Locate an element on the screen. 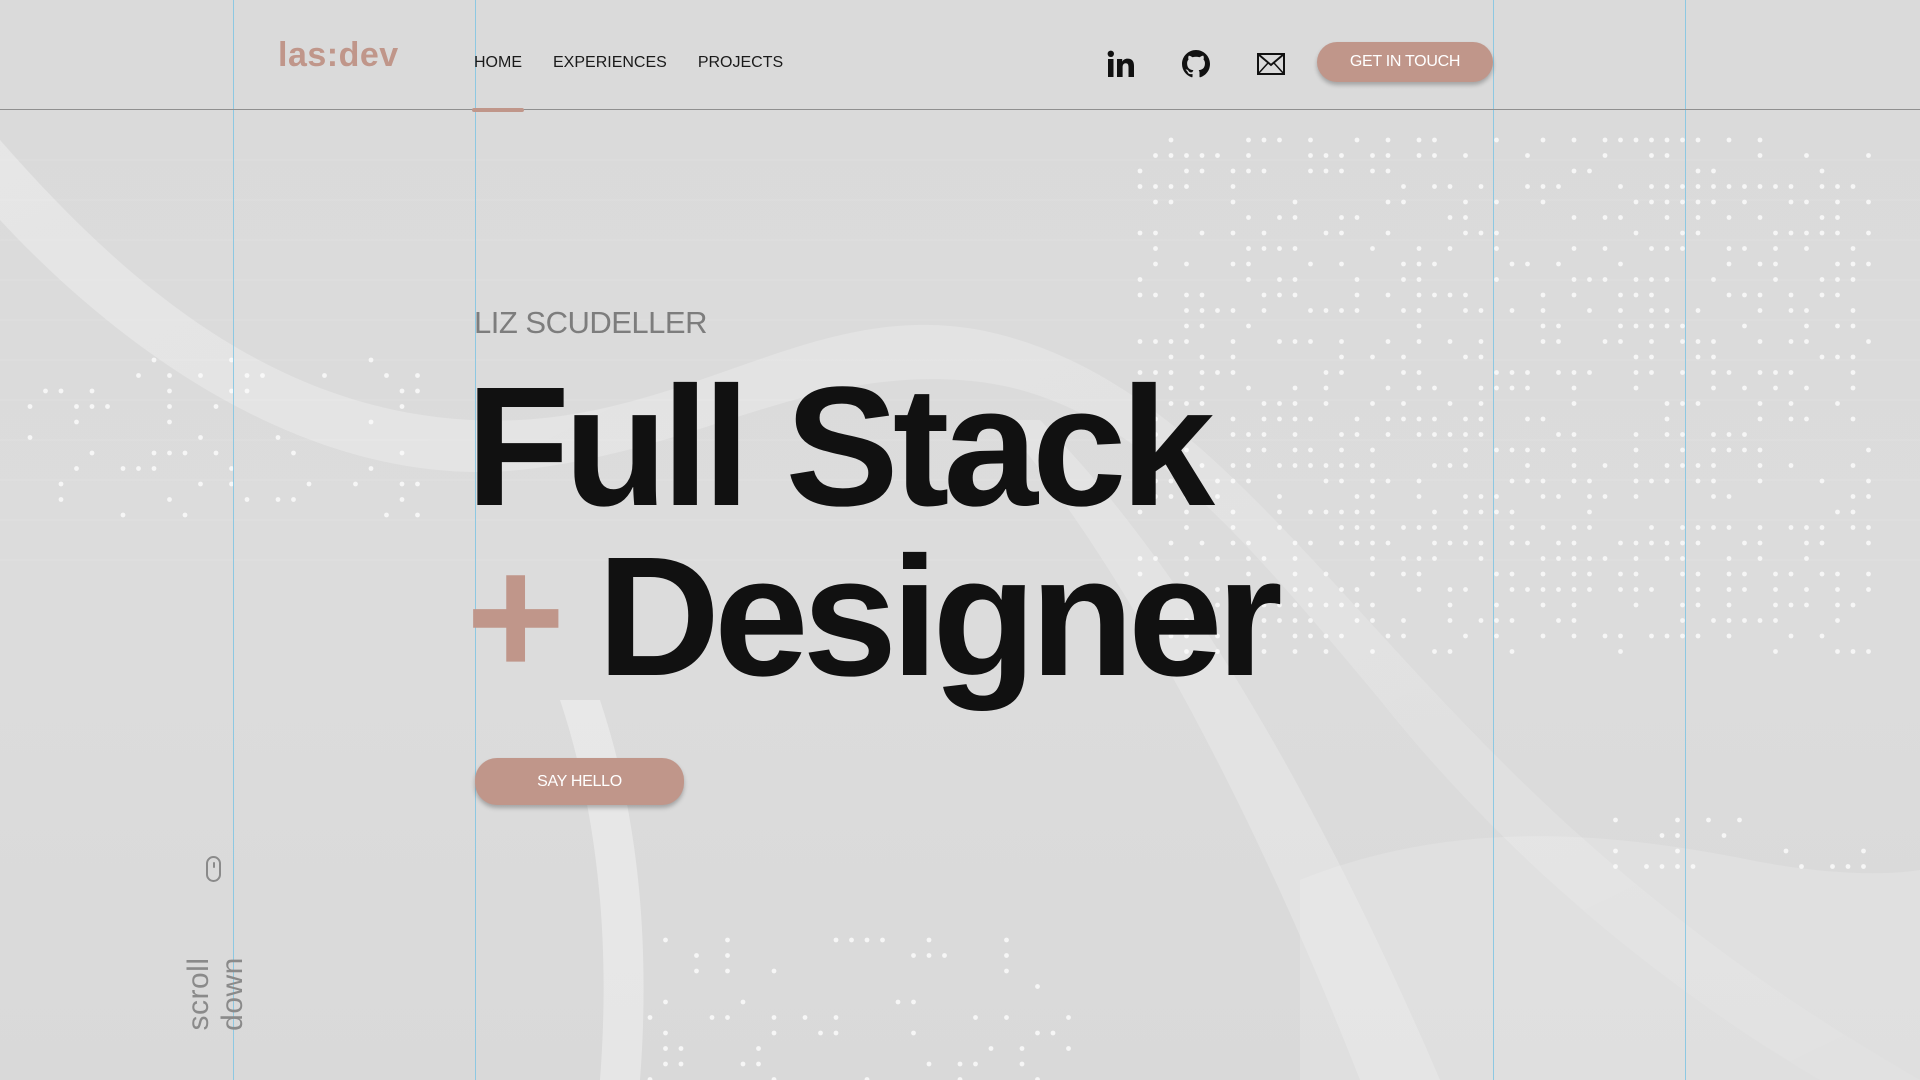 The image size is (1920, 1080). hero-name: LIZ SCUDELLER is located at coordinates (590, 322).